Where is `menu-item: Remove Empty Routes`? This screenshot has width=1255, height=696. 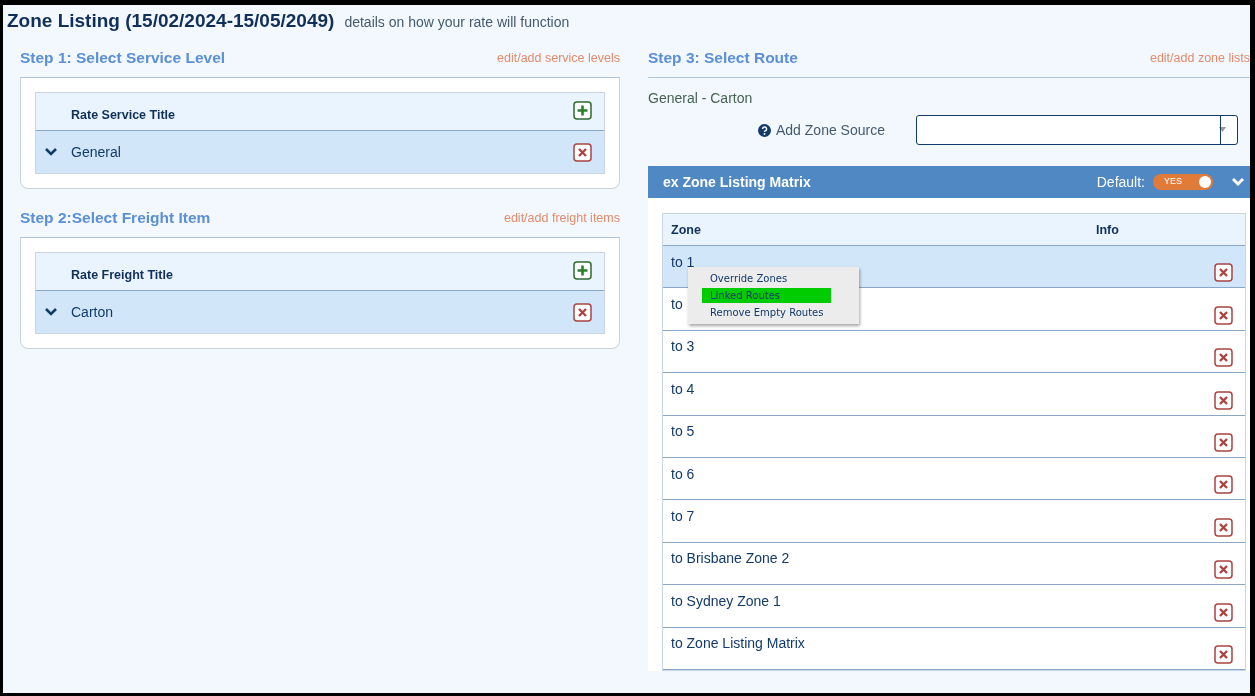 menu-item: Remove Empty Routes is located at coordinates (767, 312).